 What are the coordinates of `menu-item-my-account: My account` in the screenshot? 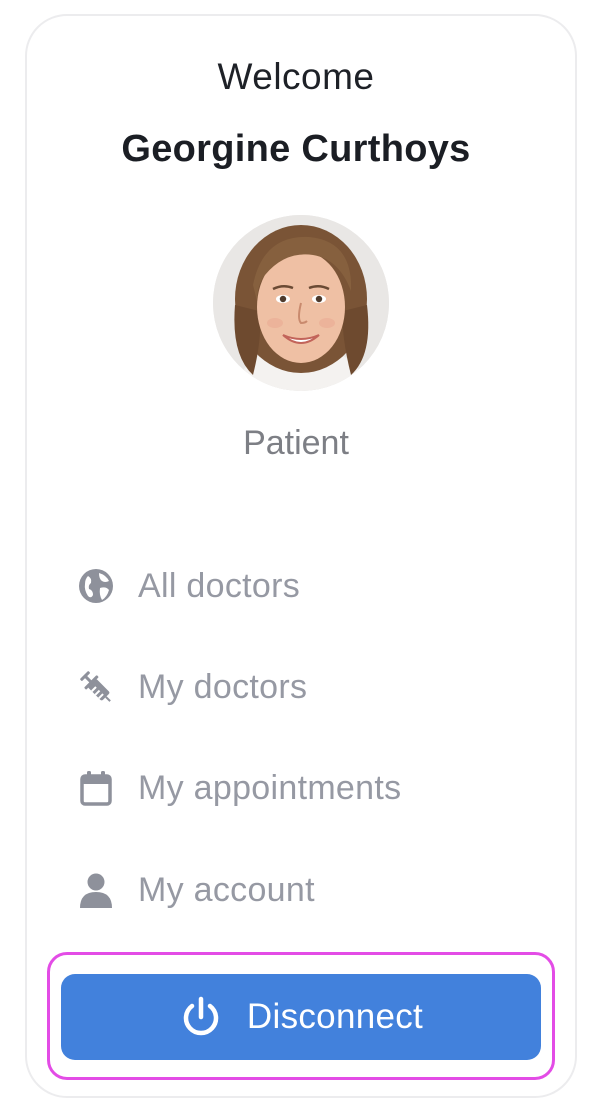 It's located at (305, 890).